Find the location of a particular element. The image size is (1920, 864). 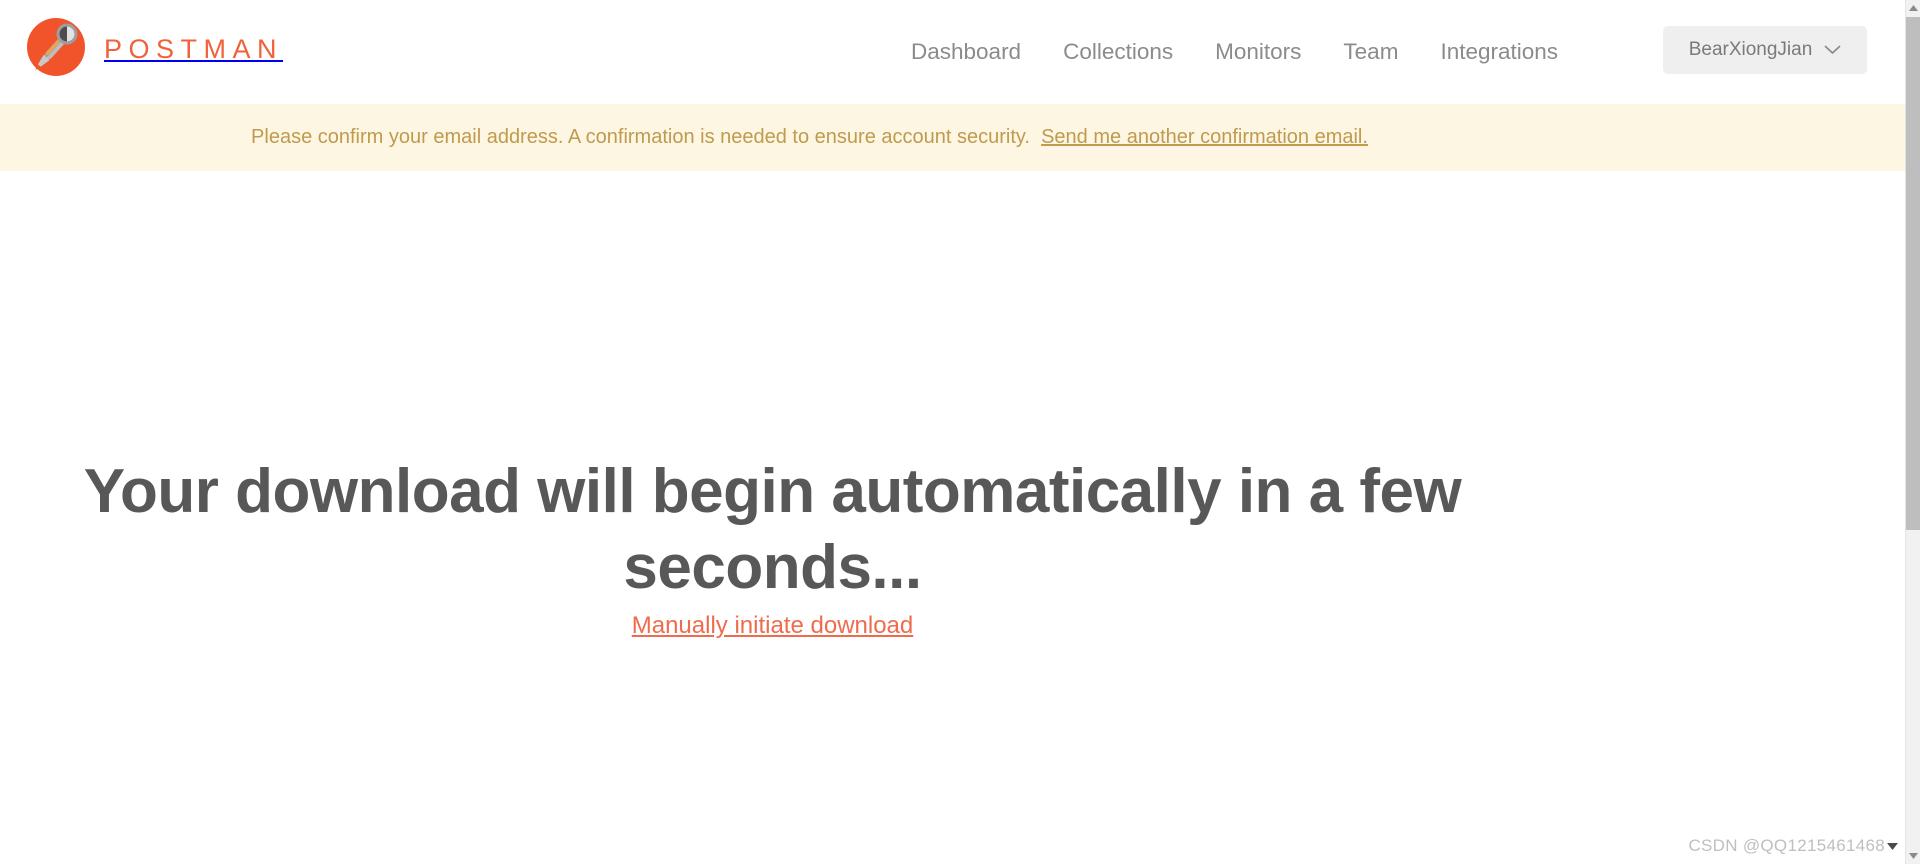

postman-logo: POSTMAN is located at coordinates (152, 49).